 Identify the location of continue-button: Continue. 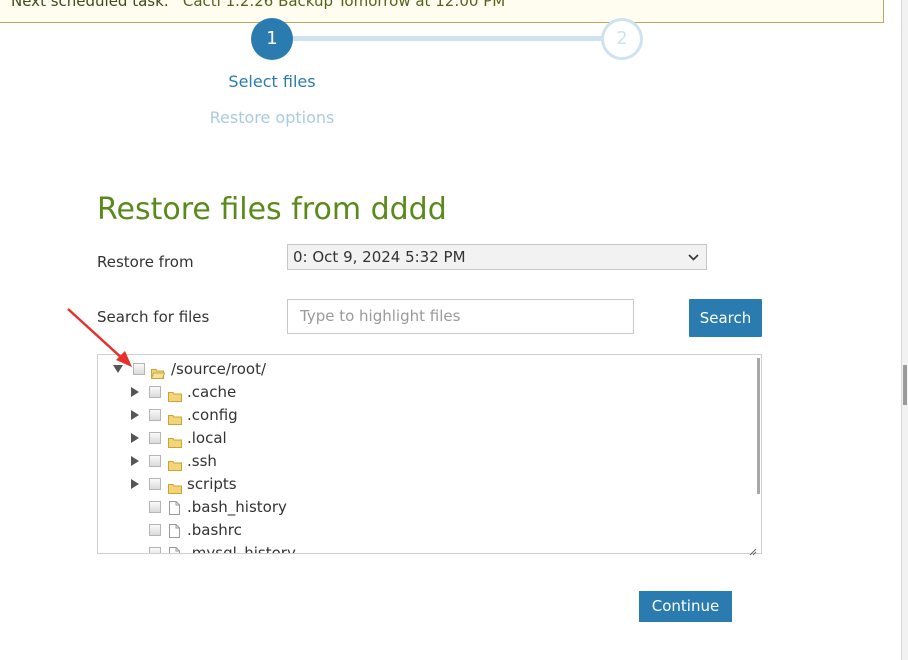
(685, 606).